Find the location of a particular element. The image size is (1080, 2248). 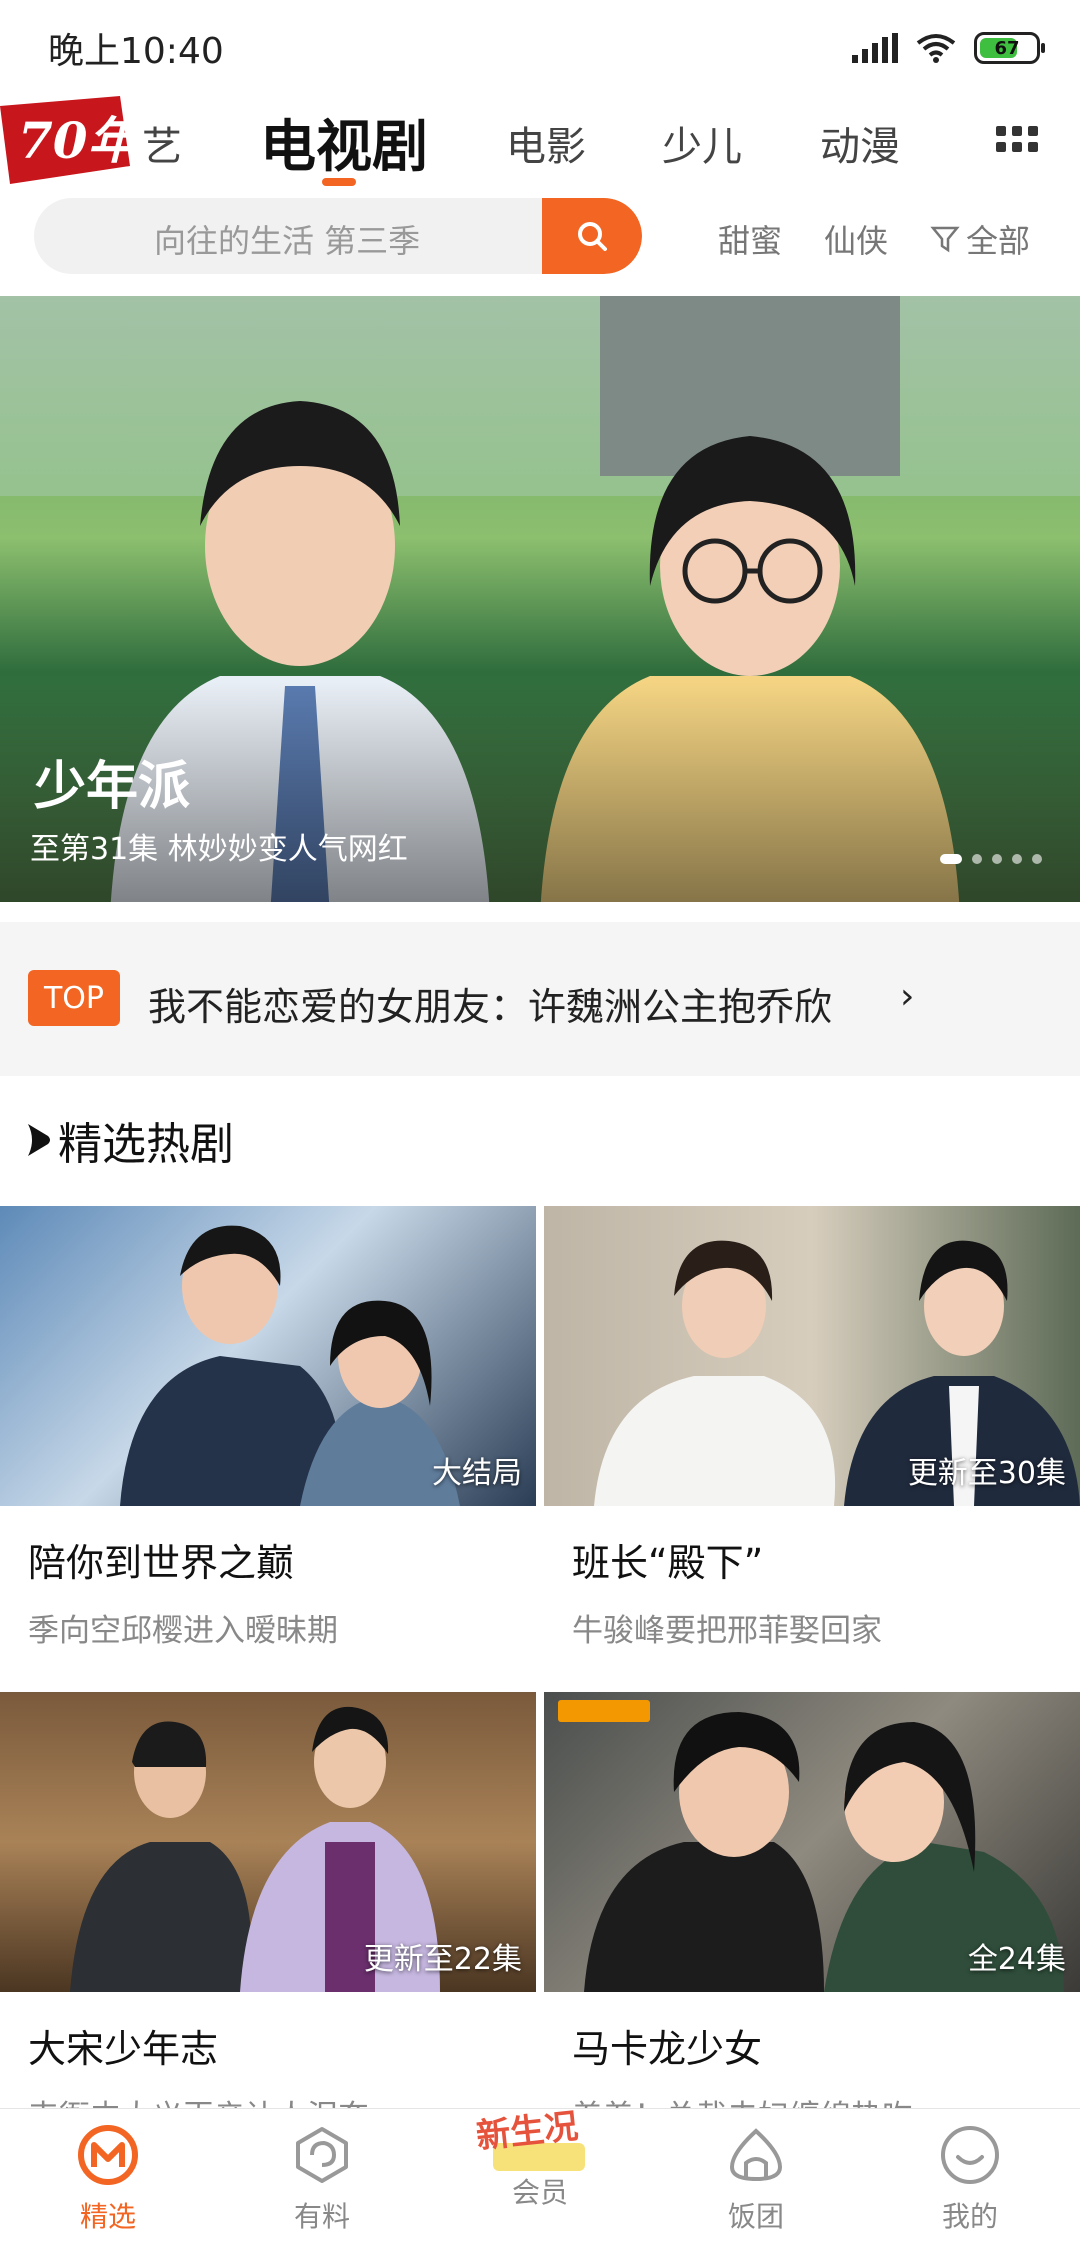

battery-level: 67 is located at coordinates (1007, 48).